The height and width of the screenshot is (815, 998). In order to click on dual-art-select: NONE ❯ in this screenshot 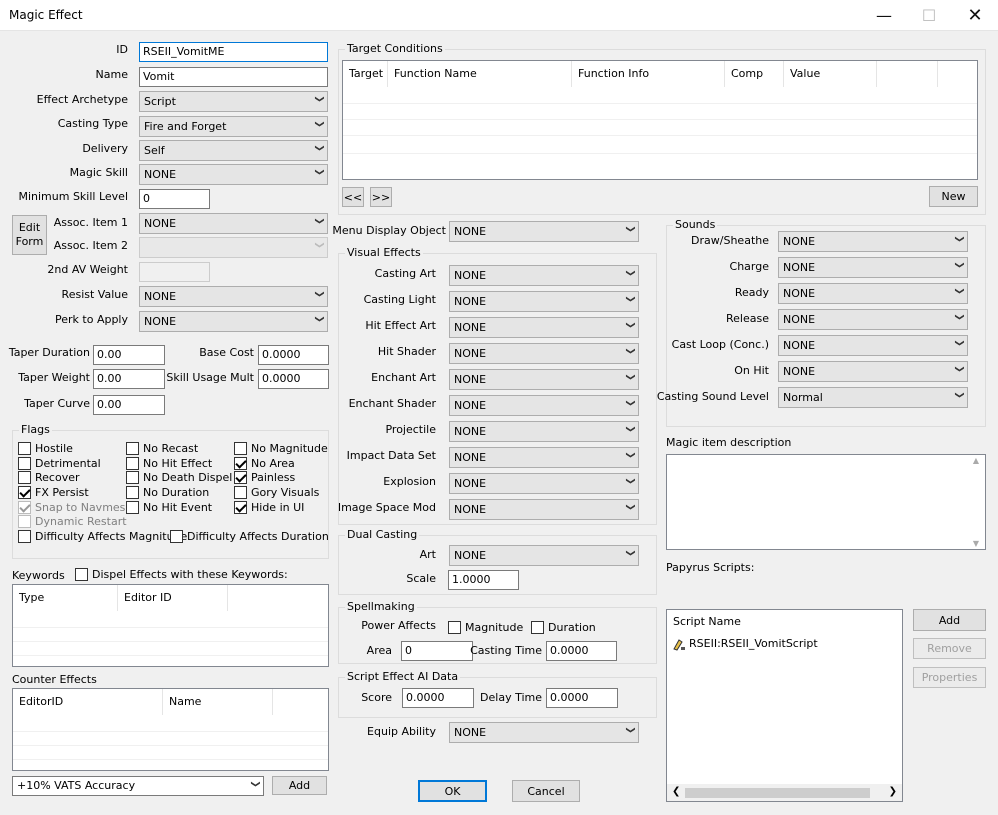, I will do `click(544, 555)`.